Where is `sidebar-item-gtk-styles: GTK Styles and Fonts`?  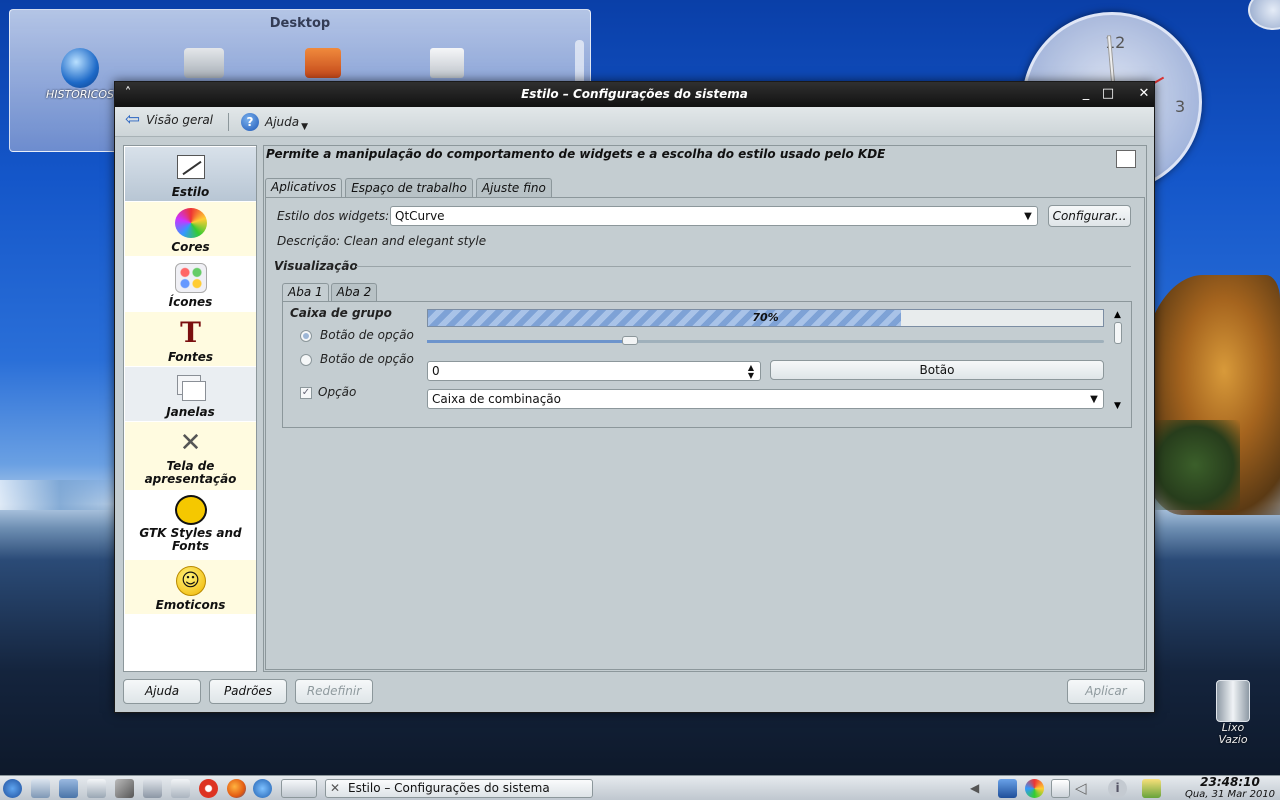 sidebar-item-gtk-styles: GTK Styles and Fonts is located at coordinates (190, 525).